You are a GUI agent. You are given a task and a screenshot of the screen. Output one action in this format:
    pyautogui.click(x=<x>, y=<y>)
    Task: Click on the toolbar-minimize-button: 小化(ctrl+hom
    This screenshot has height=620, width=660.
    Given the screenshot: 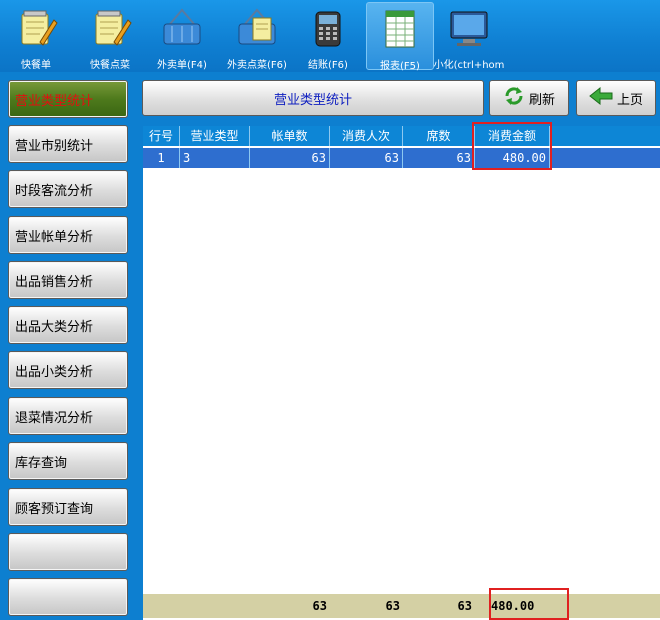 What is the action you would take?
    pyautogui.click(x=469, y=36)
    